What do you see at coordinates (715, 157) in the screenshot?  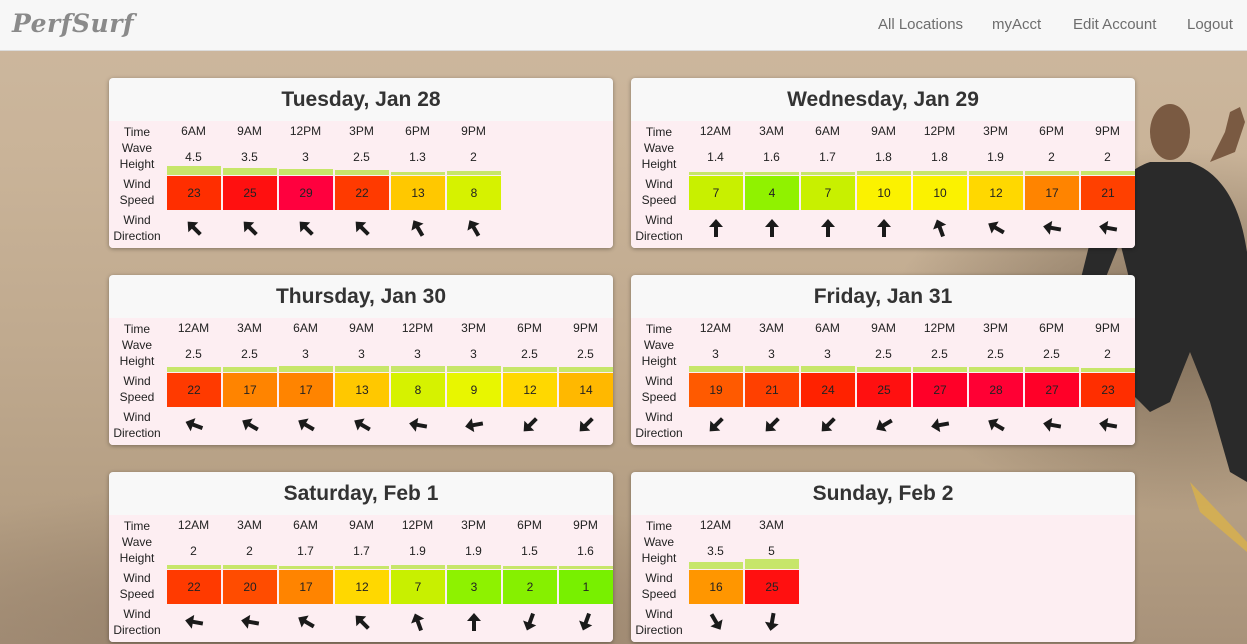 I see `wave-height-cell: 1.4` at bounding box center [715, 157].